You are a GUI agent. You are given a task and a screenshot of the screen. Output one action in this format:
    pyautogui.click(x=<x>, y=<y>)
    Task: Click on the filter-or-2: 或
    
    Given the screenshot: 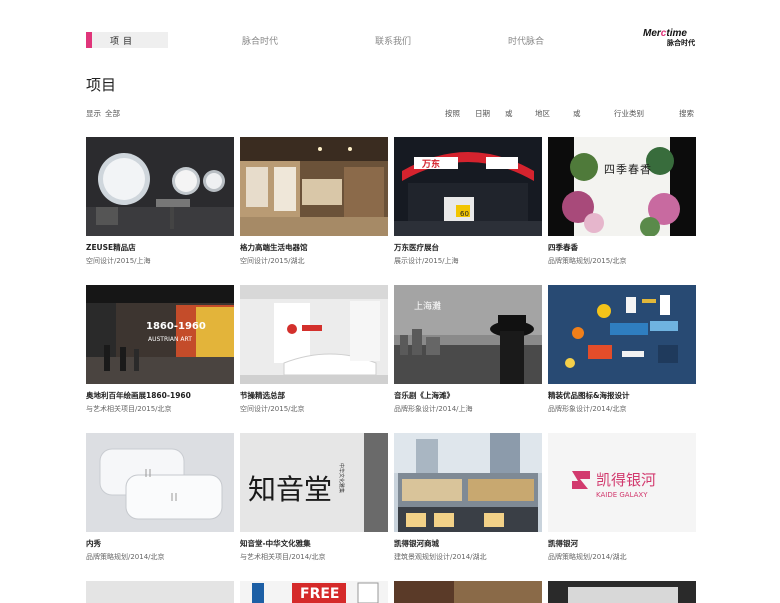 What is the action you would take?
    pyautogui.click(x=577, y=113)
    